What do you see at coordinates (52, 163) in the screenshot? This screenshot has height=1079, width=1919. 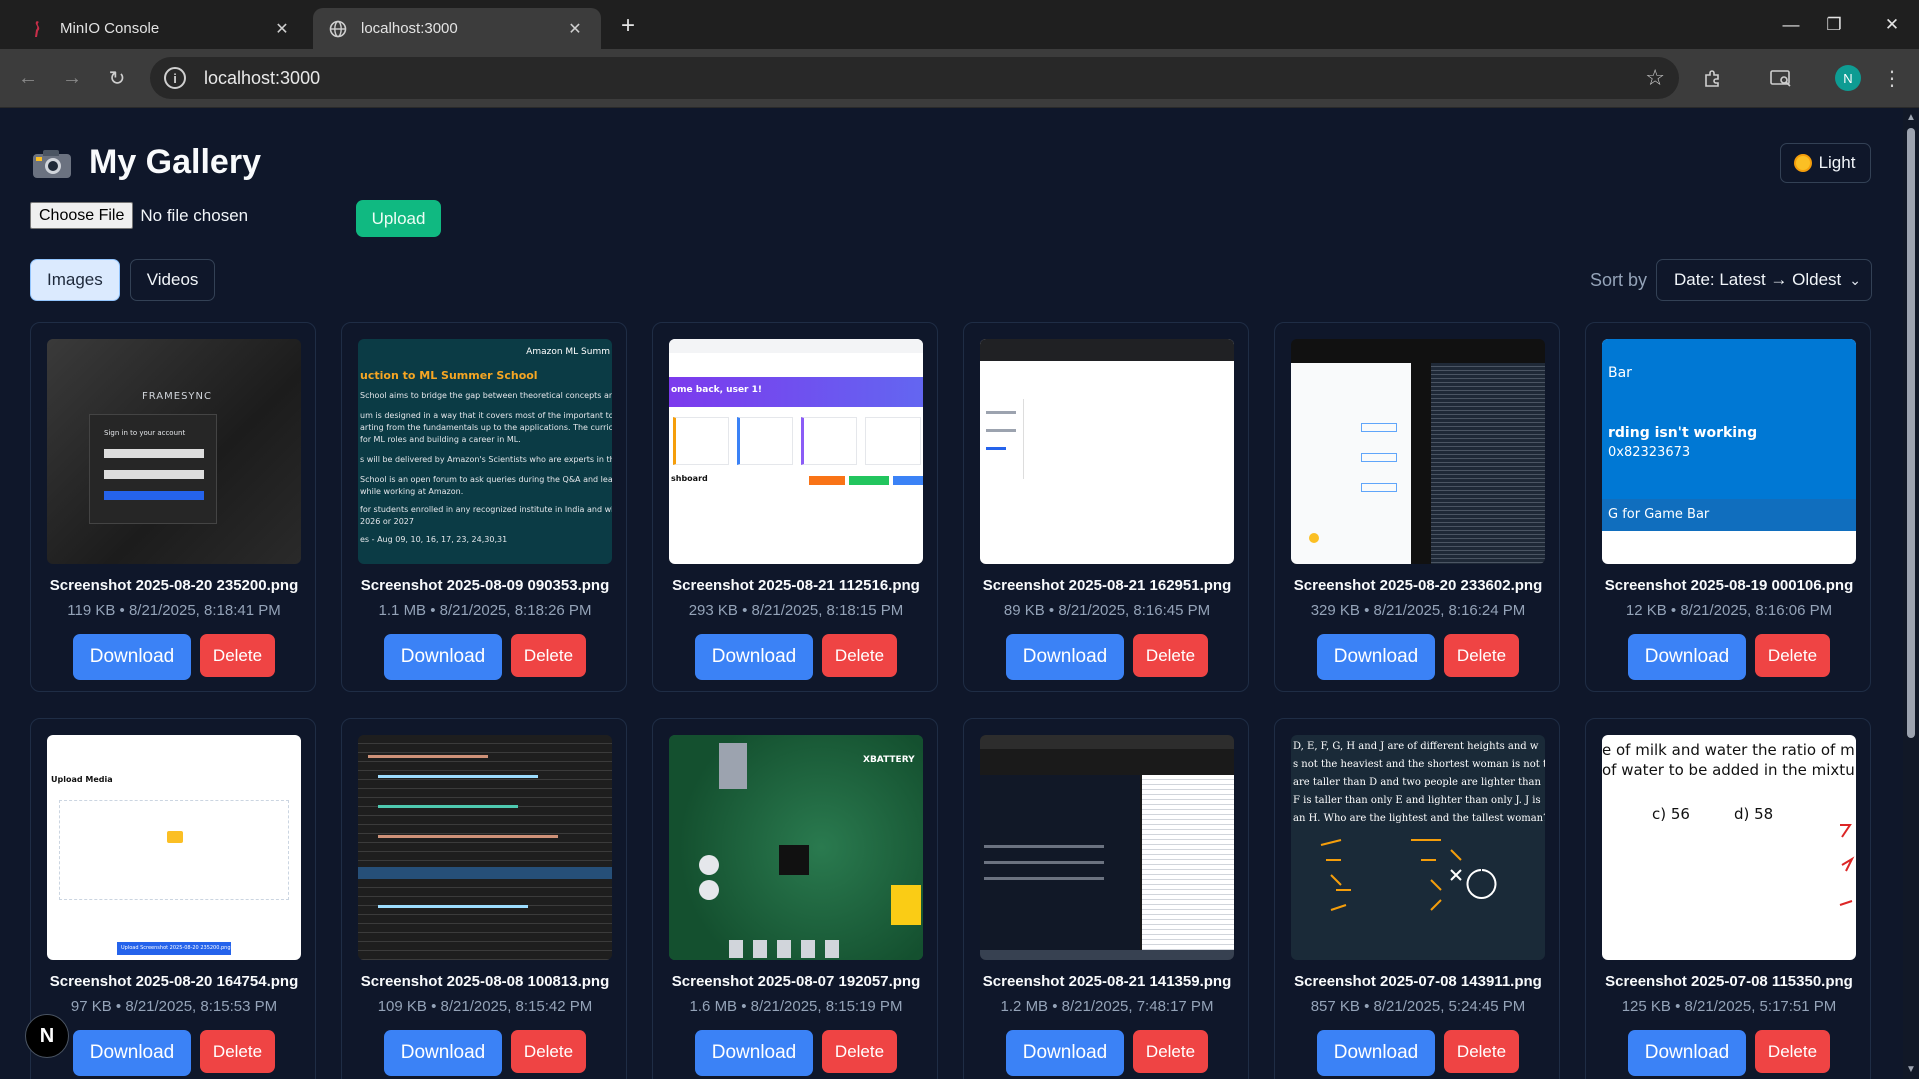 I see `camera-icon` at bounding box center [52, 163].